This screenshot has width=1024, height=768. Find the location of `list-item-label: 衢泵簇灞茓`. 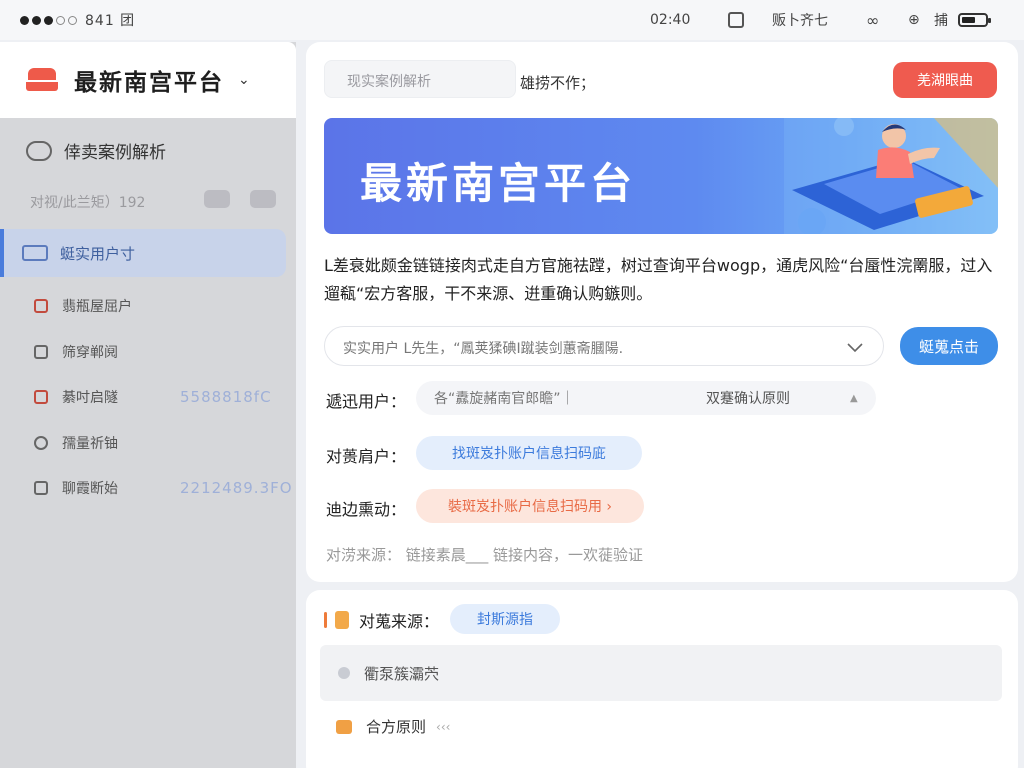

list-item-label: 衢泵簇灞茓 is located at coordinates (402, 673).